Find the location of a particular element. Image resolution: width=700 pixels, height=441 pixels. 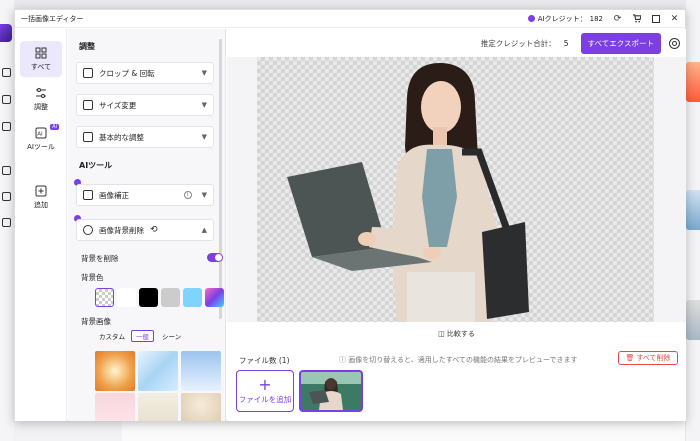

swatch-black is located at coordinates (148, 297).